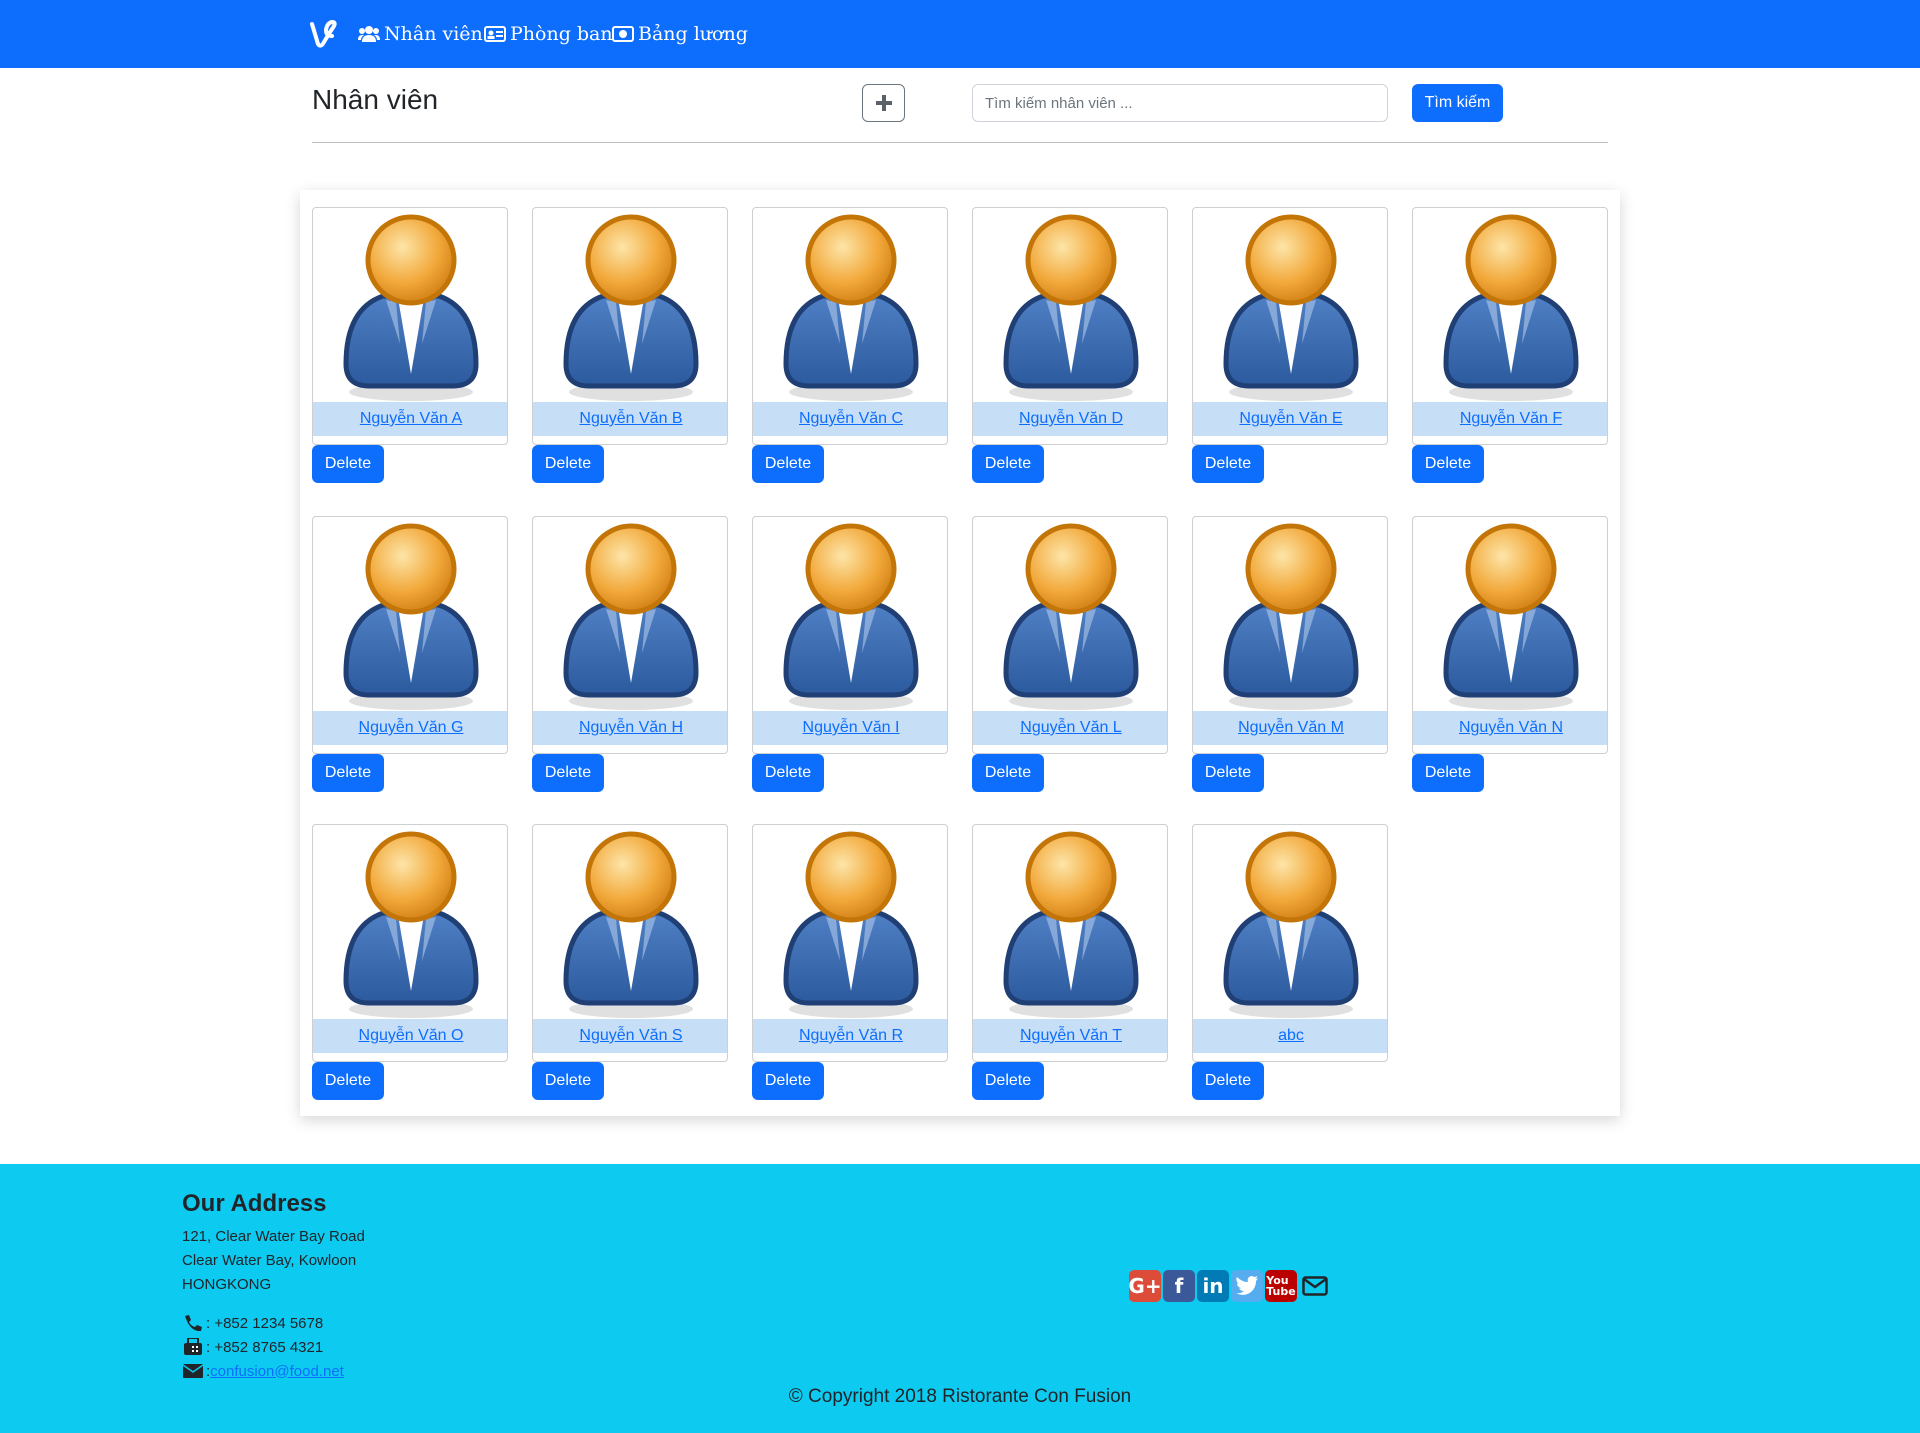  Describe the element at coordinates (1179, 1286) in the screenshot. I see `facebook-icon: f` at that location.